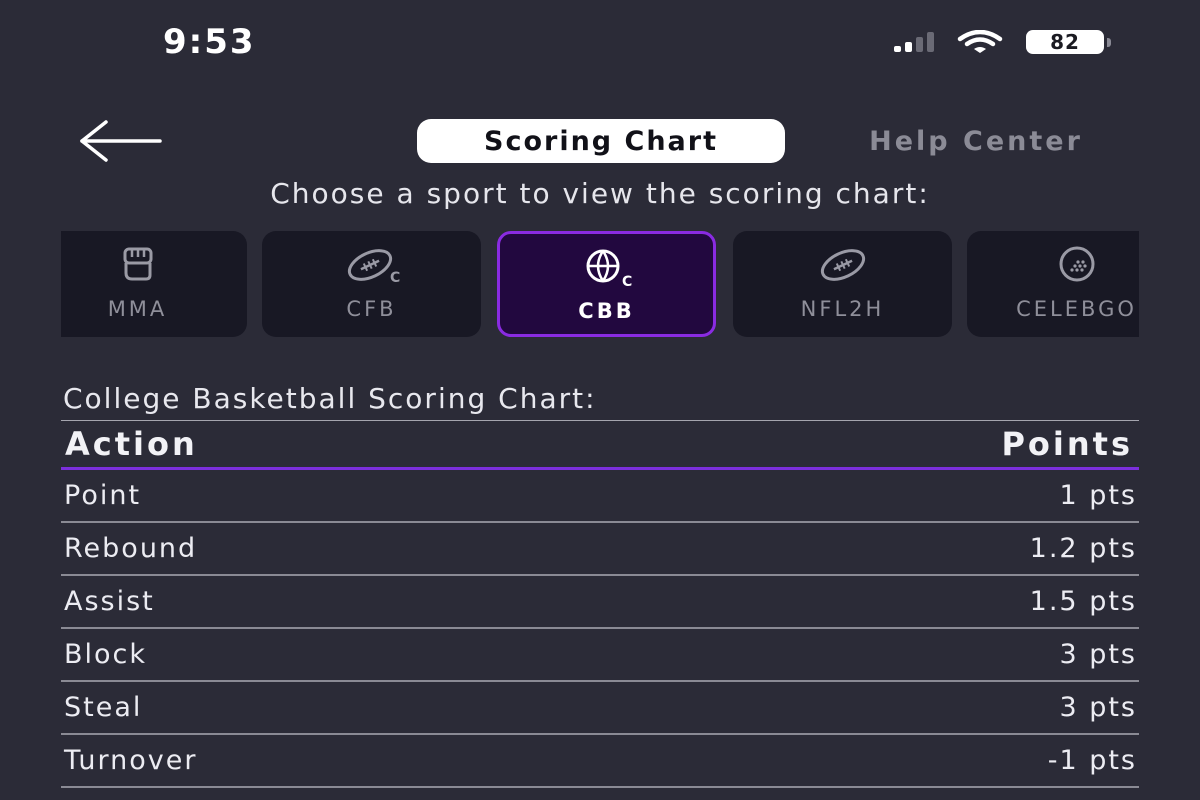  I want to click on golf-ball-icon, so click(1076, 264).